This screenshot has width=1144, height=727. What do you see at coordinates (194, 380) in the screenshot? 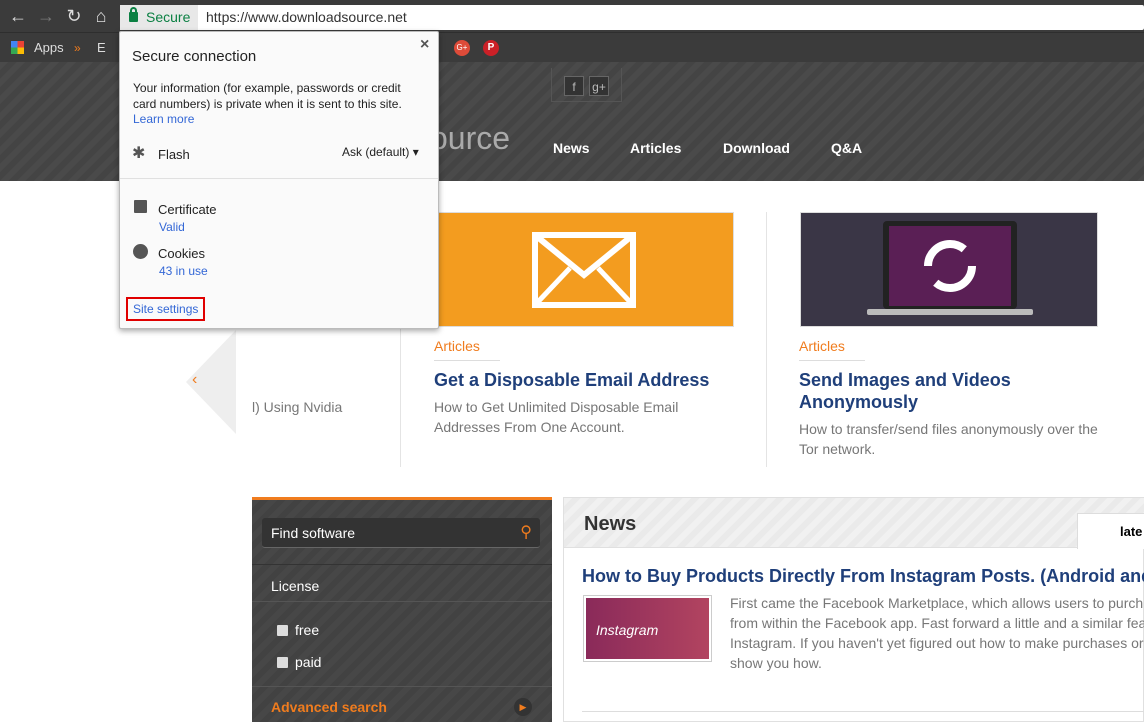
I see `chevron-left-icon: ‹` at bounding box center [194, 380].